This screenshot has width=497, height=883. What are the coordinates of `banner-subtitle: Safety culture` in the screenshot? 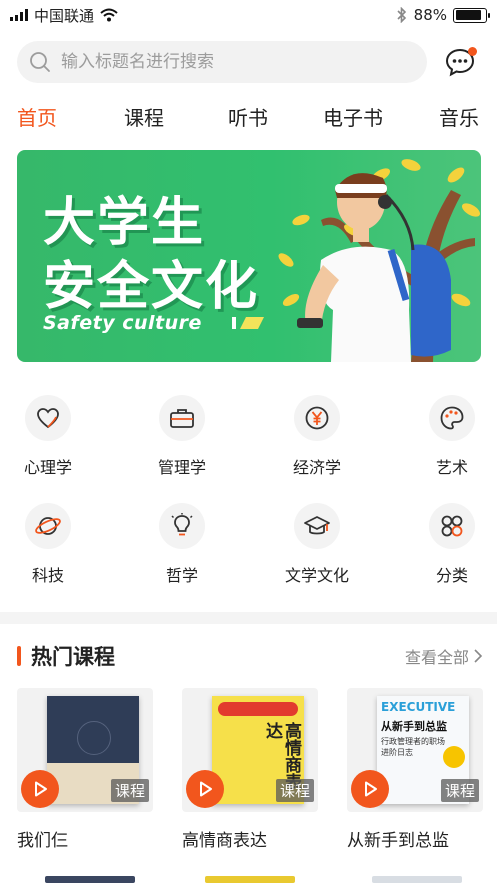 It's located at (122, 323).